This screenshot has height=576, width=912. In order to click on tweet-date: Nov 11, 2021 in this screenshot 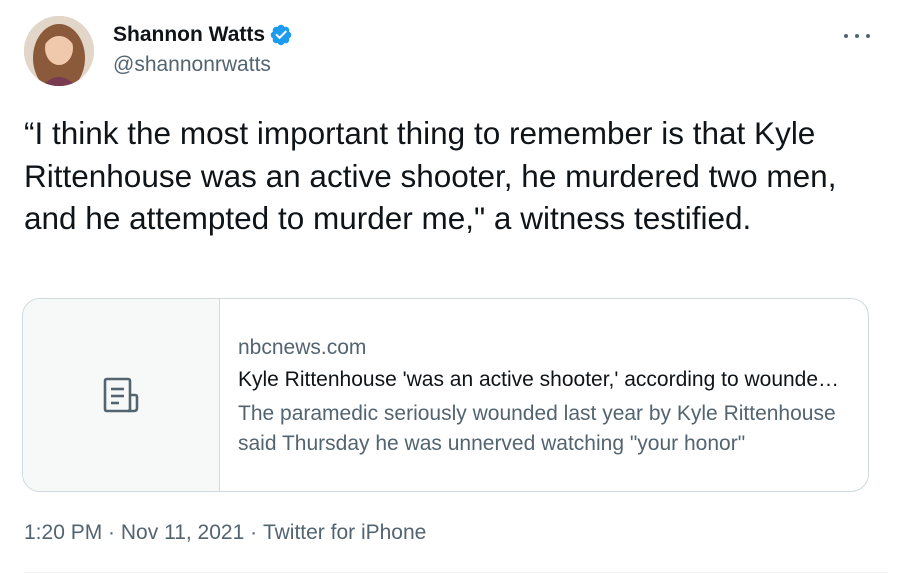, I will do `click(182, 533)`.